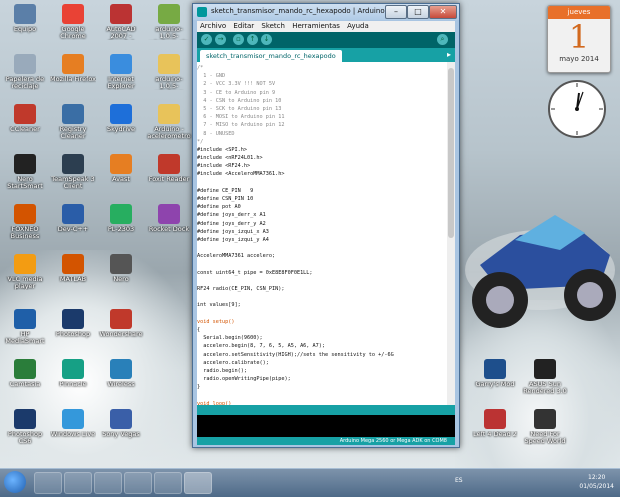 This screenshot has height=497, width=620. I want to click on desktop-icon-label: Photoshop, so click(73, 334).